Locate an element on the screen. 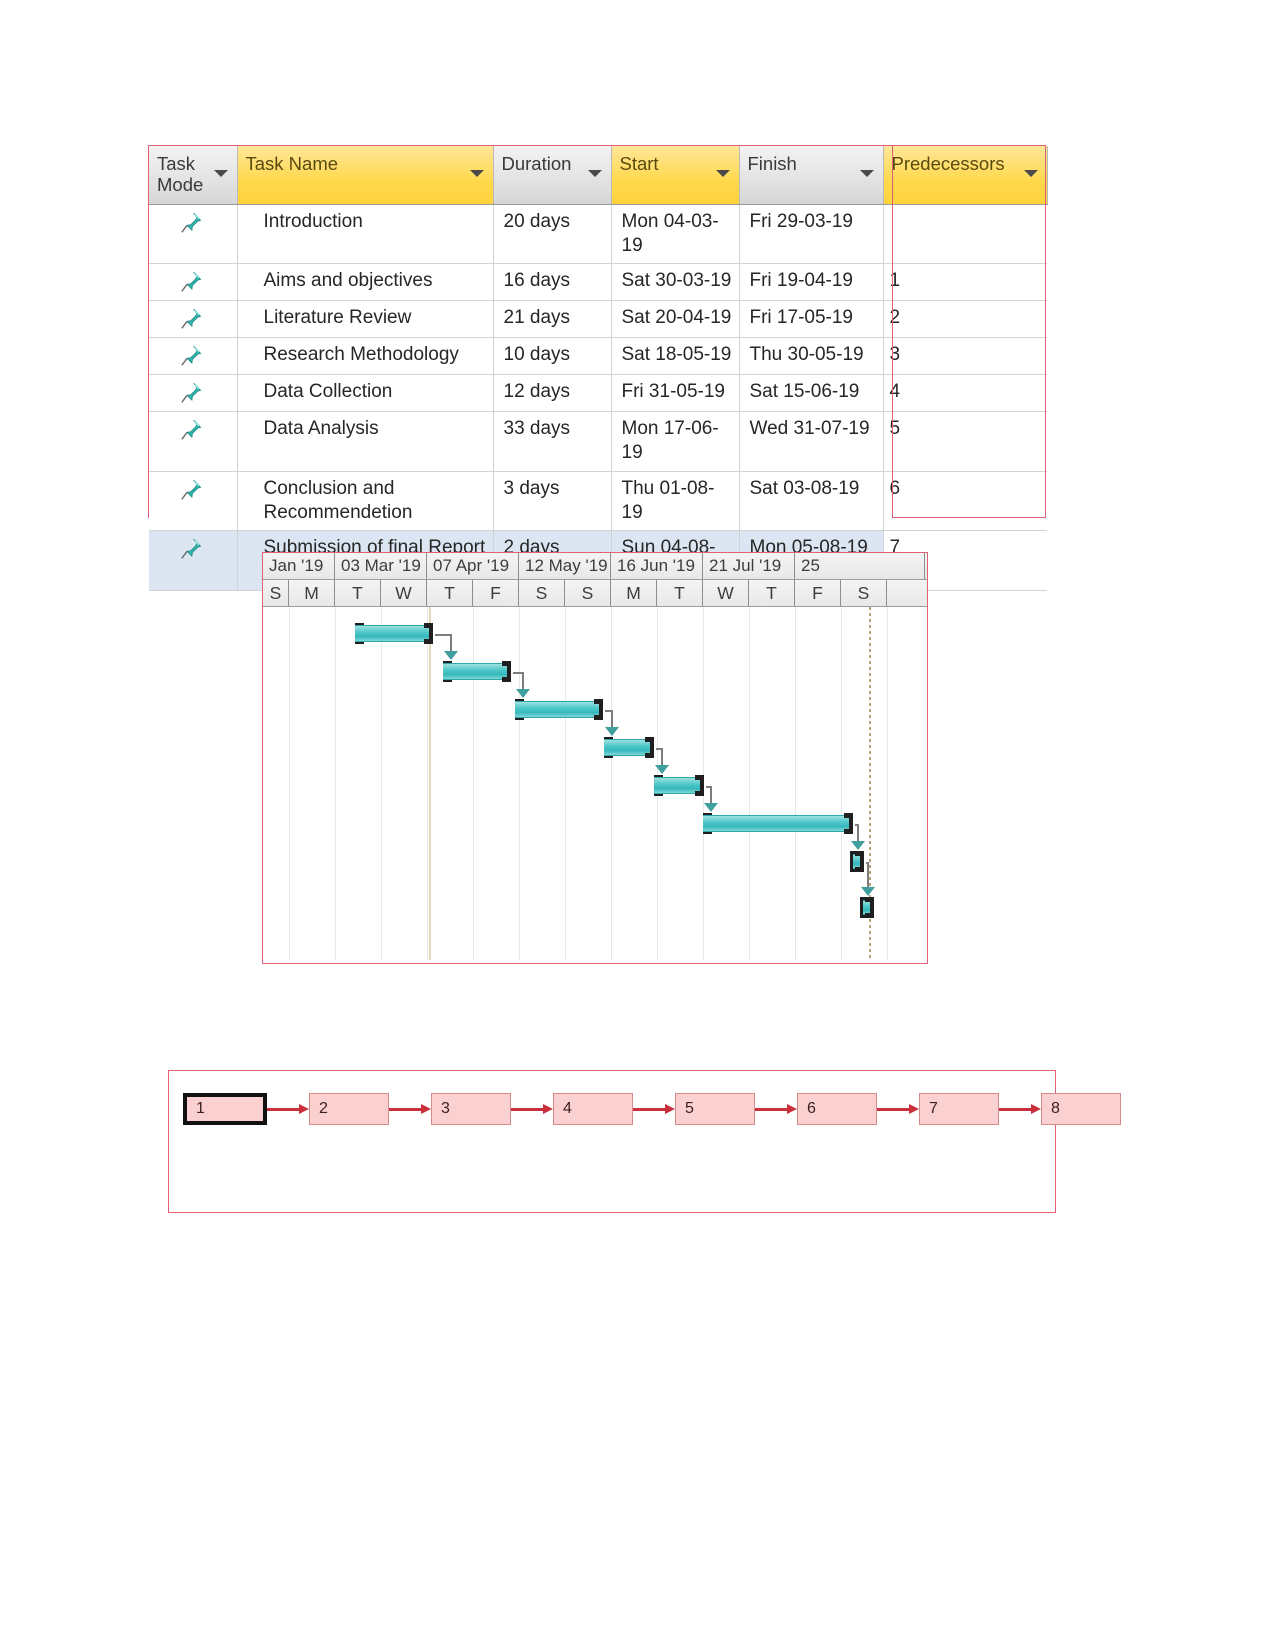 This screenshot has width=1275, height=1650. network-node: 8 is located at coordinates (1081, 1109).